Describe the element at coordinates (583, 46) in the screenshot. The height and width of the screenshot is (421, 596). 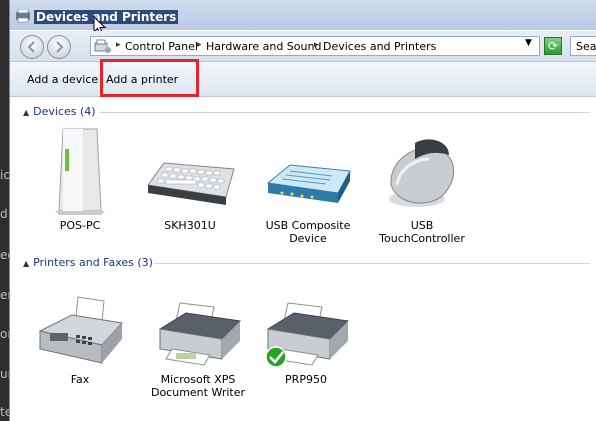
I see `search-input: Search` at that location.